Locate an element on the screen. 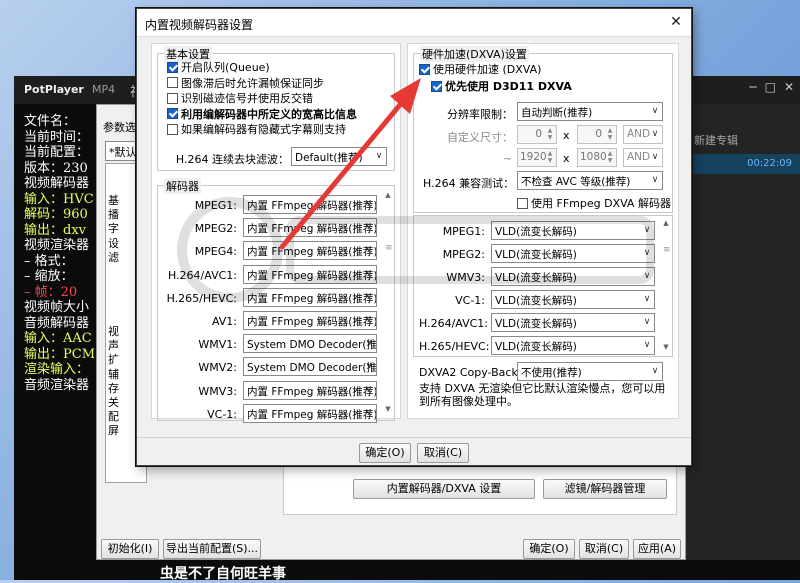  red-arrow-annotation is located at coordinates (350, 164).